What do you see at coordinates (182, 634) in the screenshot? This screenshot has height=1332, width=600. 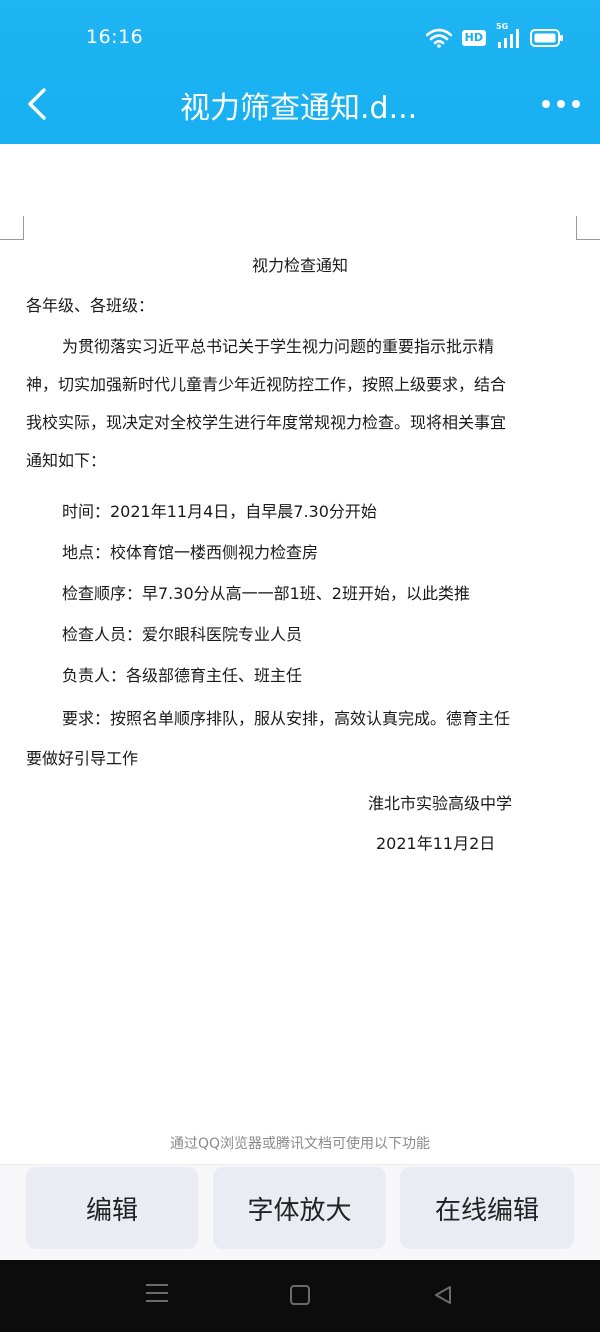 I see `item-examiners: 检查人员：爱尔眼科医院专业人员` at bounding box center [182, 634].